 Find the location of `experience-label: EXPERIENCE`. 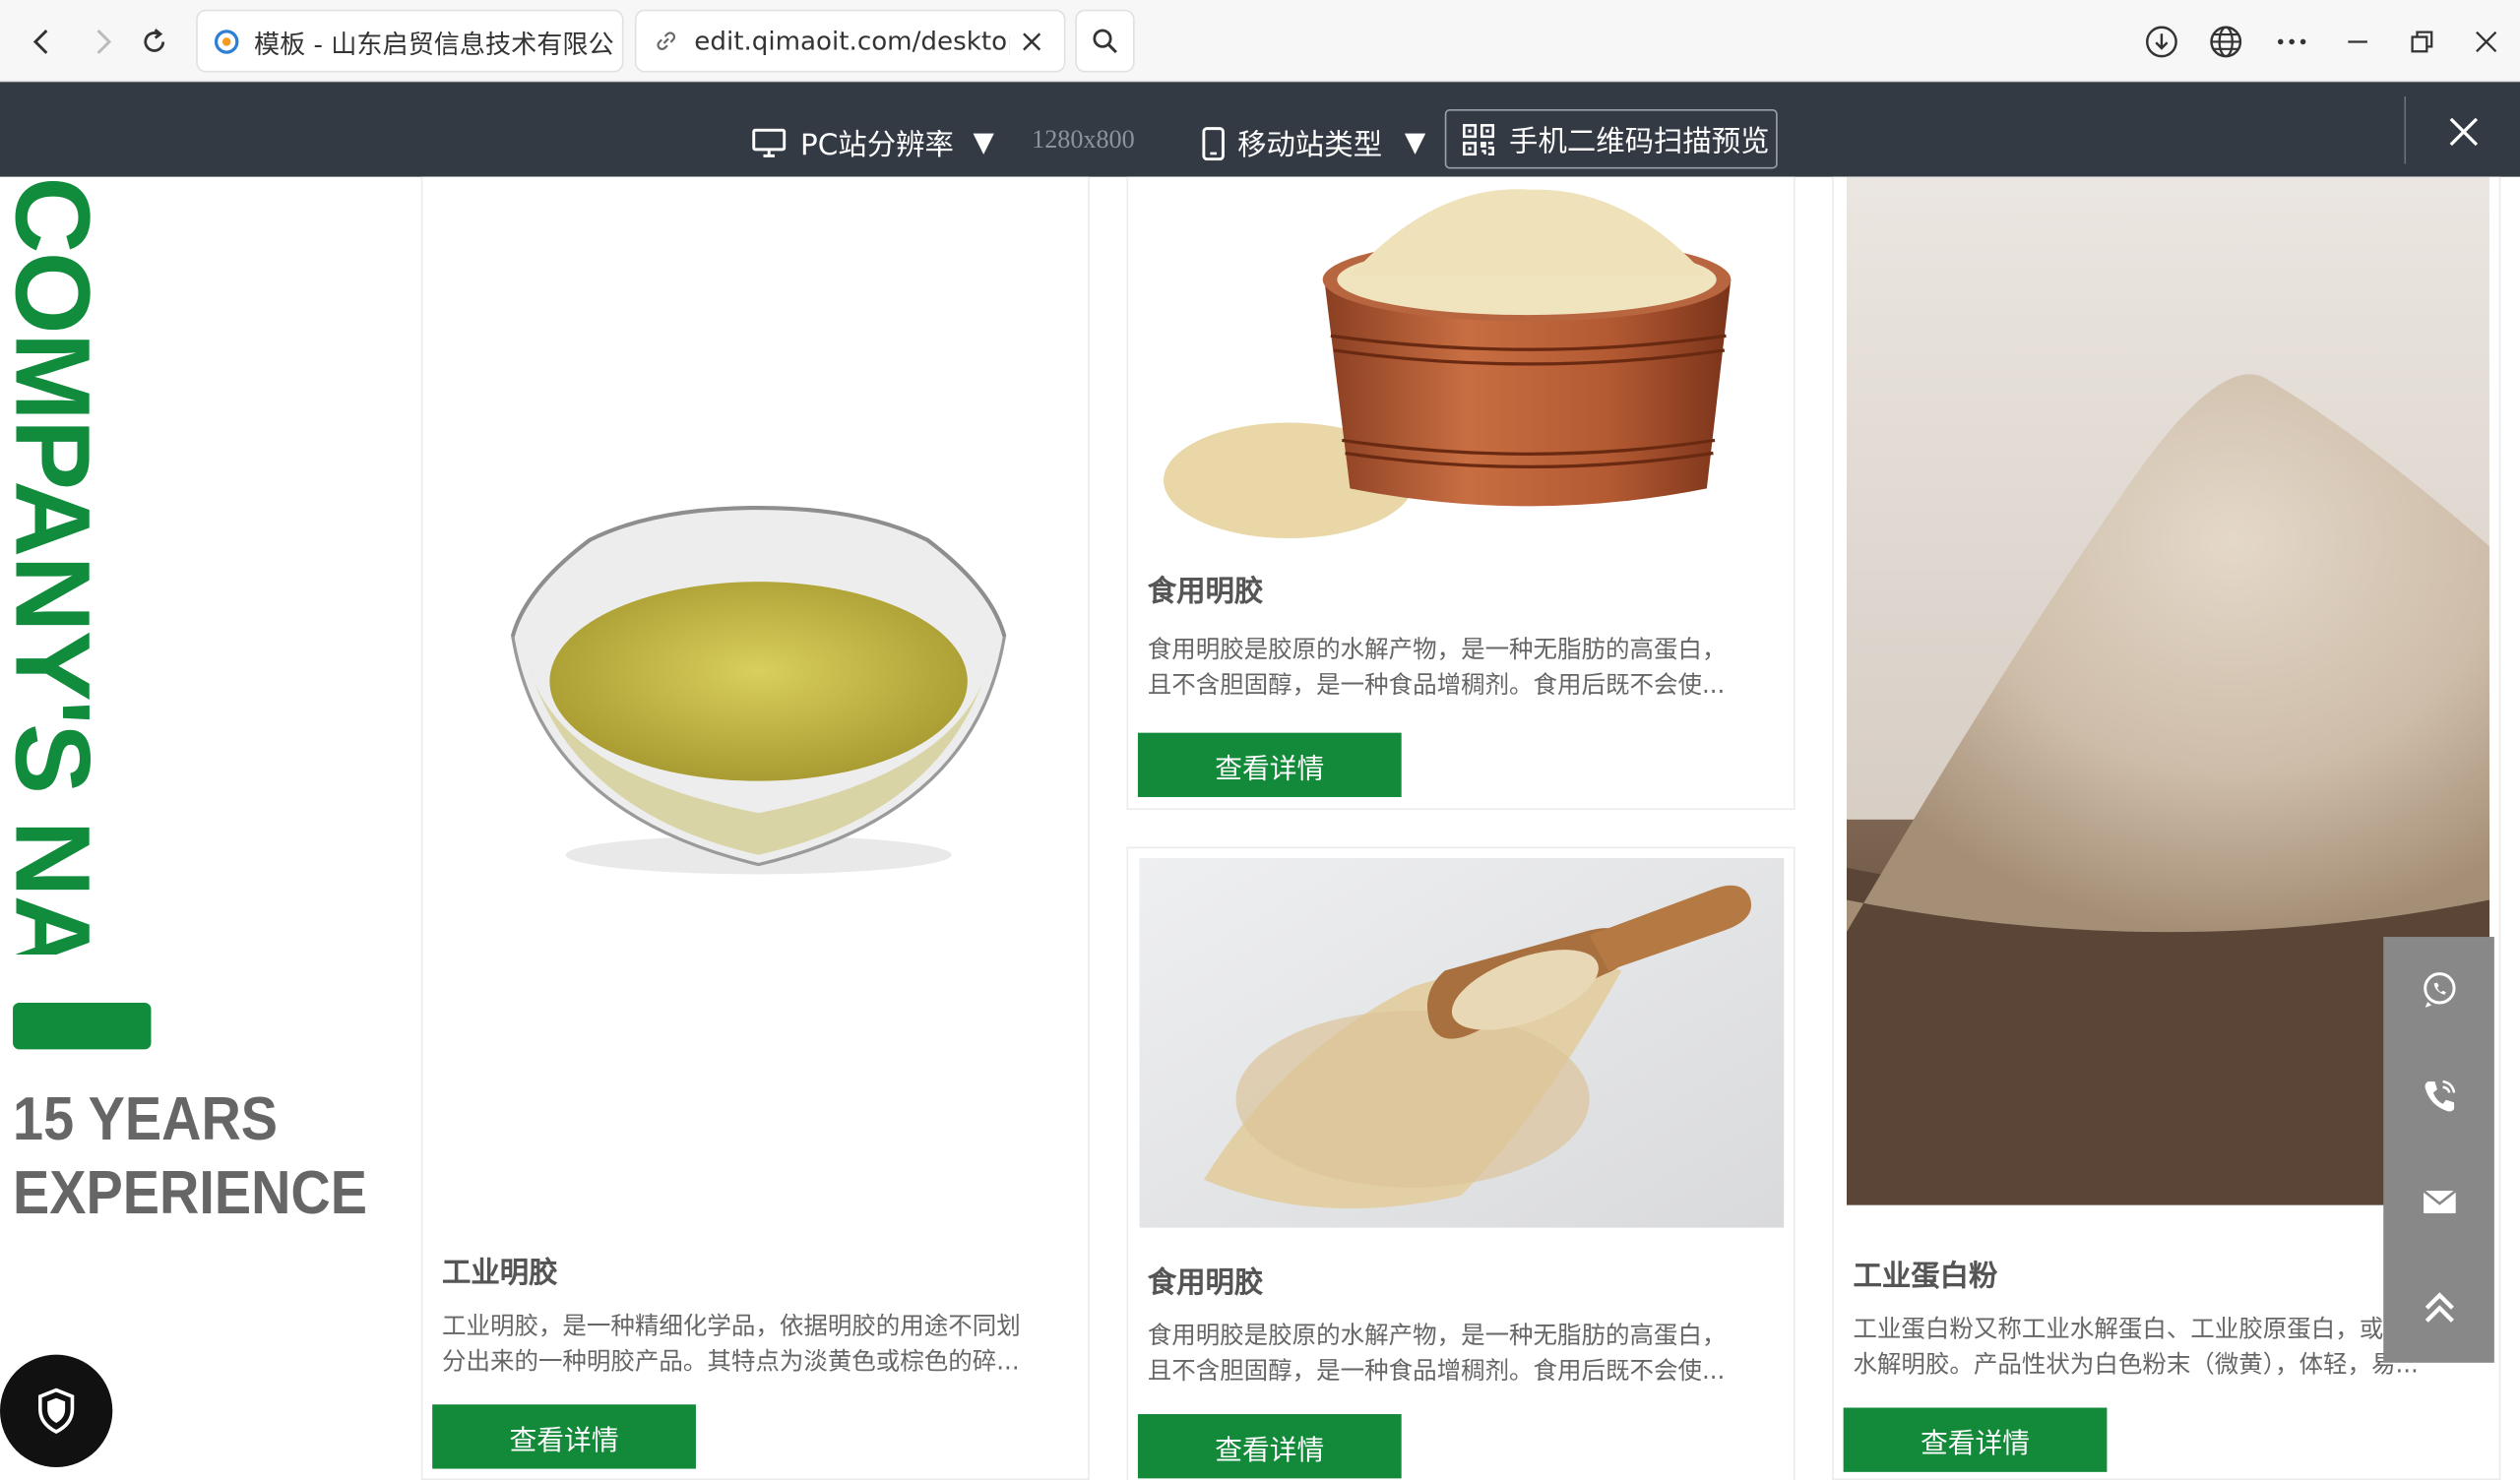

experience-label: EXPERIENCE is located at coordinates (190, 1194).